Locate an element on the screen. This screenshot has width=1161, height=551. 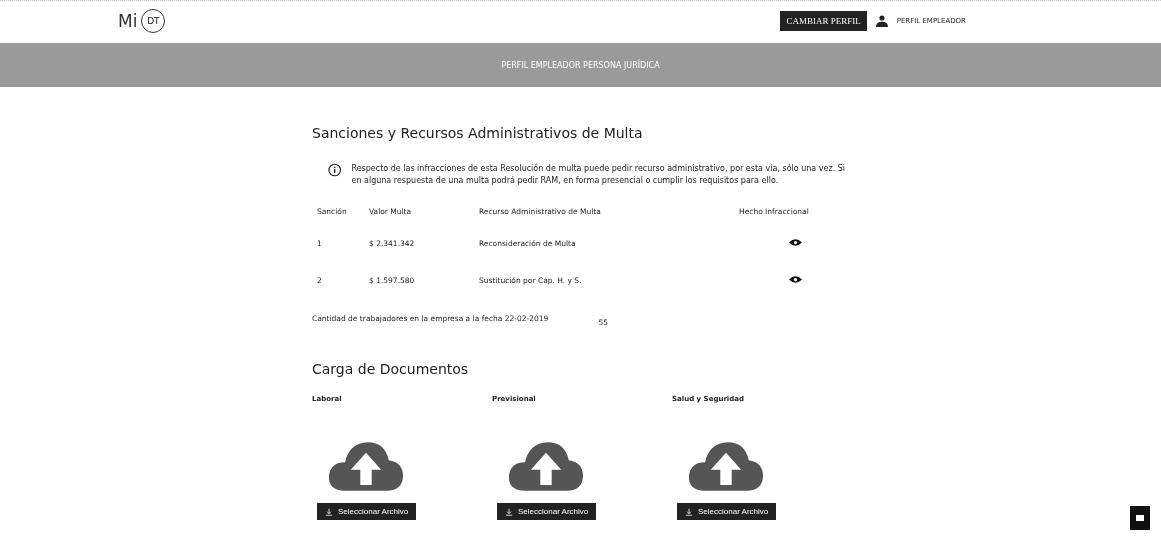
logo-text: Mi is located at coordinates (128, 21).